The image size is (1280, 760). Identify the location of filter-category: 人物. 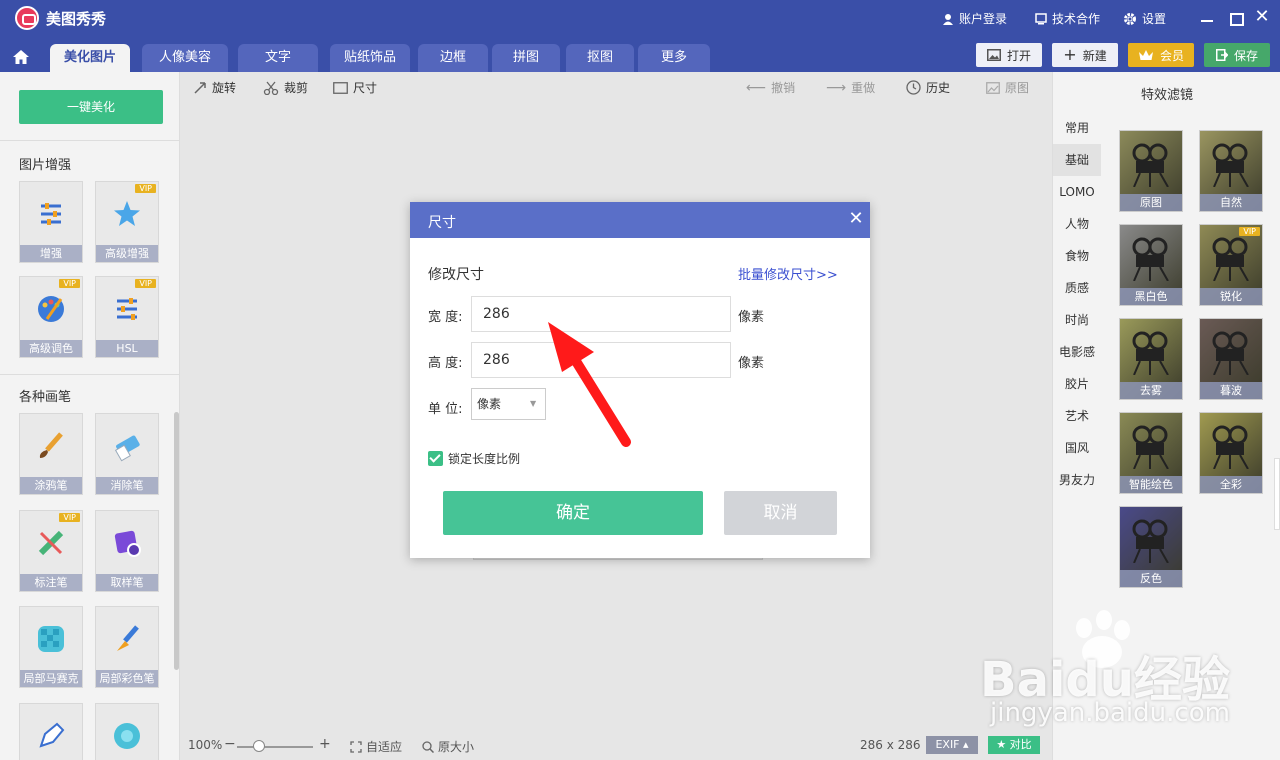
(1077, 224).